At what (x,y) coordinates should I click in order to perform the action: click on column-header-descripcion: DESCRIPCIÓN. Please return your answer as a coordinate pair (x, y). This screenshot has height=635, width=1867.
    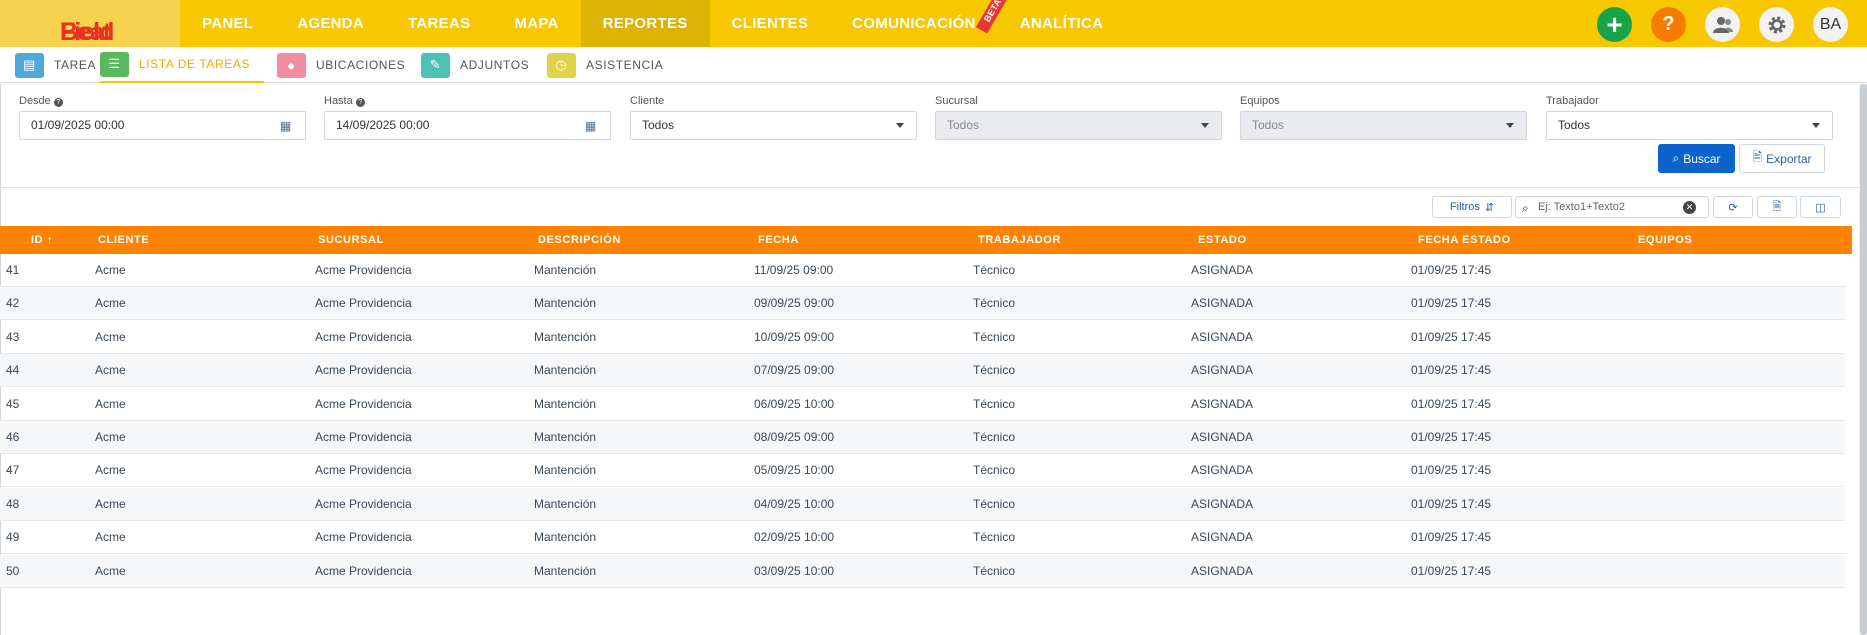
    Looking at the image, I should click on (579, 240).